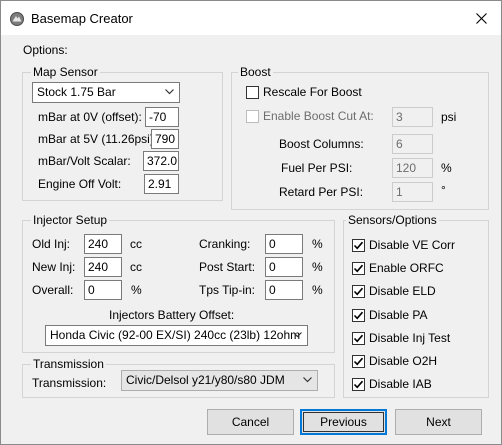  Describe the element at coordinates (317, 168) in the screenshot. I see `fuel-per-psi-label: Fuel Per PSI:` at that location.